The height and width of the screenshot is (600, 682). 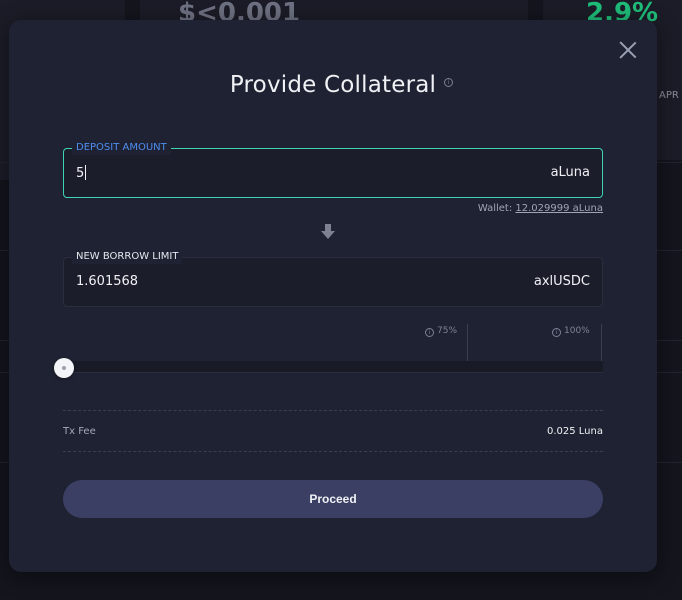 What do you see at coordinates (574, 431) in the screenshot?
I see `tx-fee-value: 0.025 Luna` at bounding box center [574, 431].